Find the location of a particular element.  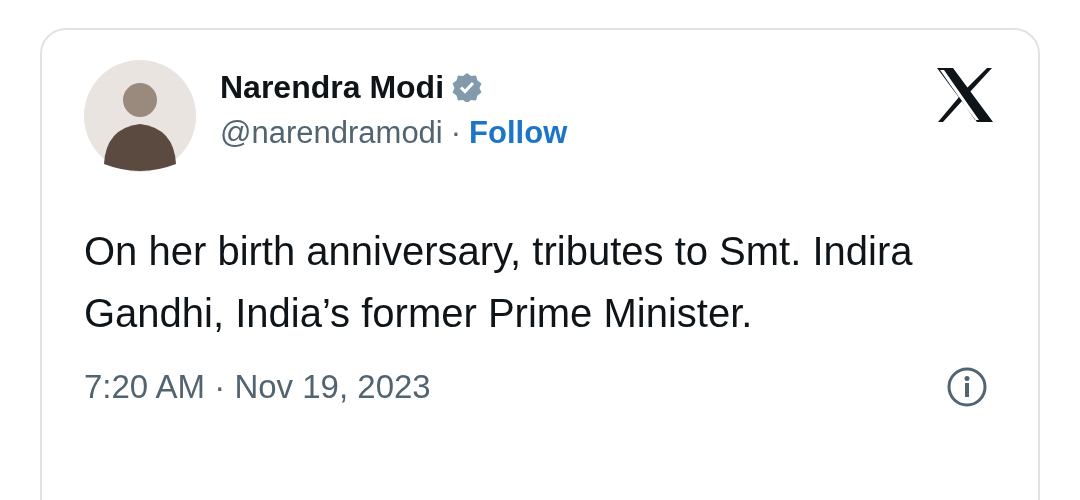

follow-link: Follow is located at coordinates (518, 133).